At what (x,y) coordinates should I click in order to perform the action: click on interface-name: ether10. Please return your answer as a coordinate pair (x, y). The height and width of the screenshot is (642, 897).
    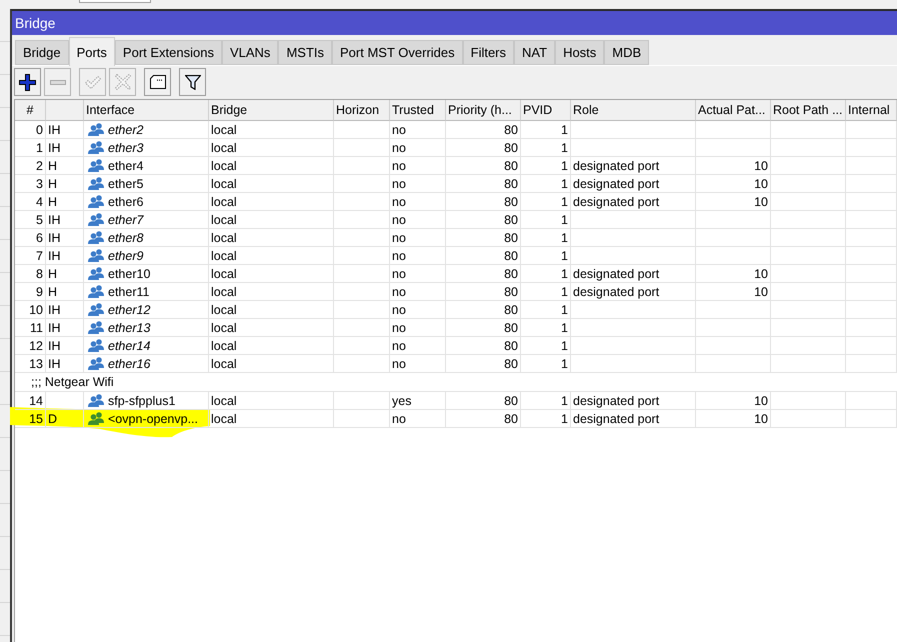
    Looking at the image, I should click on (129, 273).